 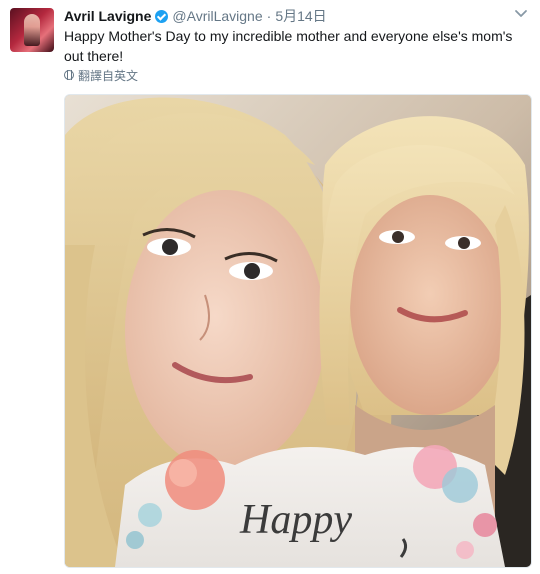 I want to click on tweet-header: Avril Lavigne @AvrilLavigne · 5月14日, so click(x=195, y=16).